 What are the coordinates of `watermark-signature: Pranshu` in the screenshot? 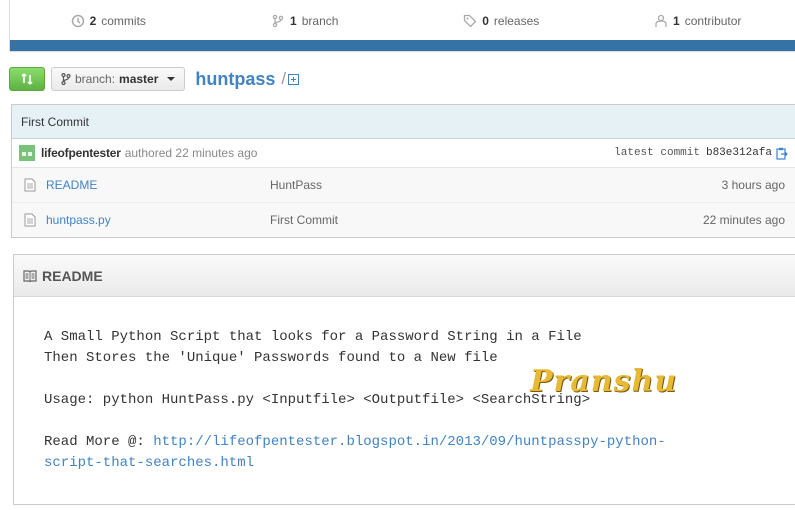 It's located at (604, 381).